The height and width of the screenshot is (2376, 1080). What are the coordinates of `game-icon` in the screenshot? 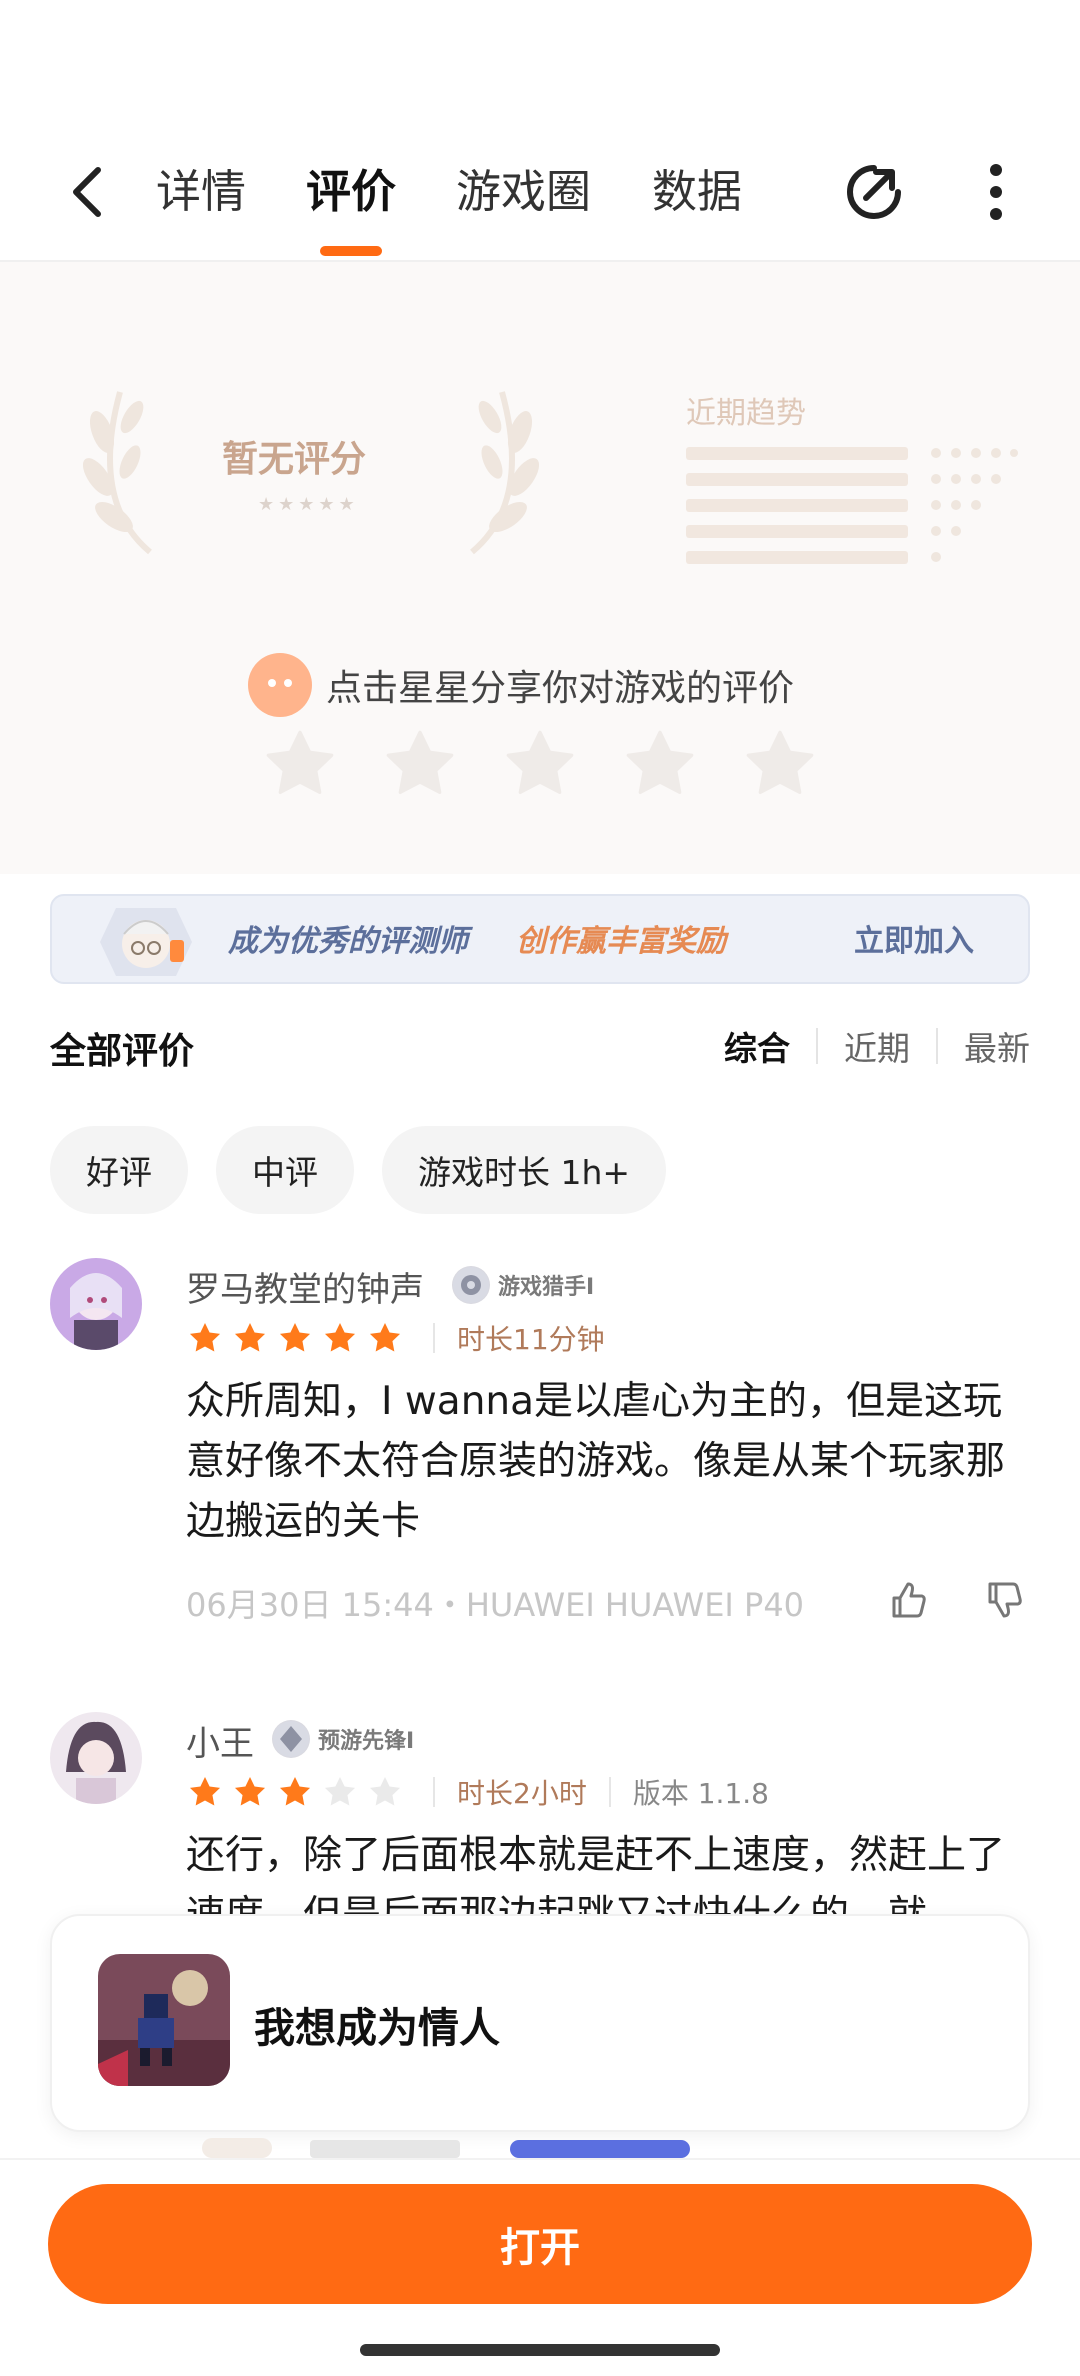 It's located at (164, 2020).